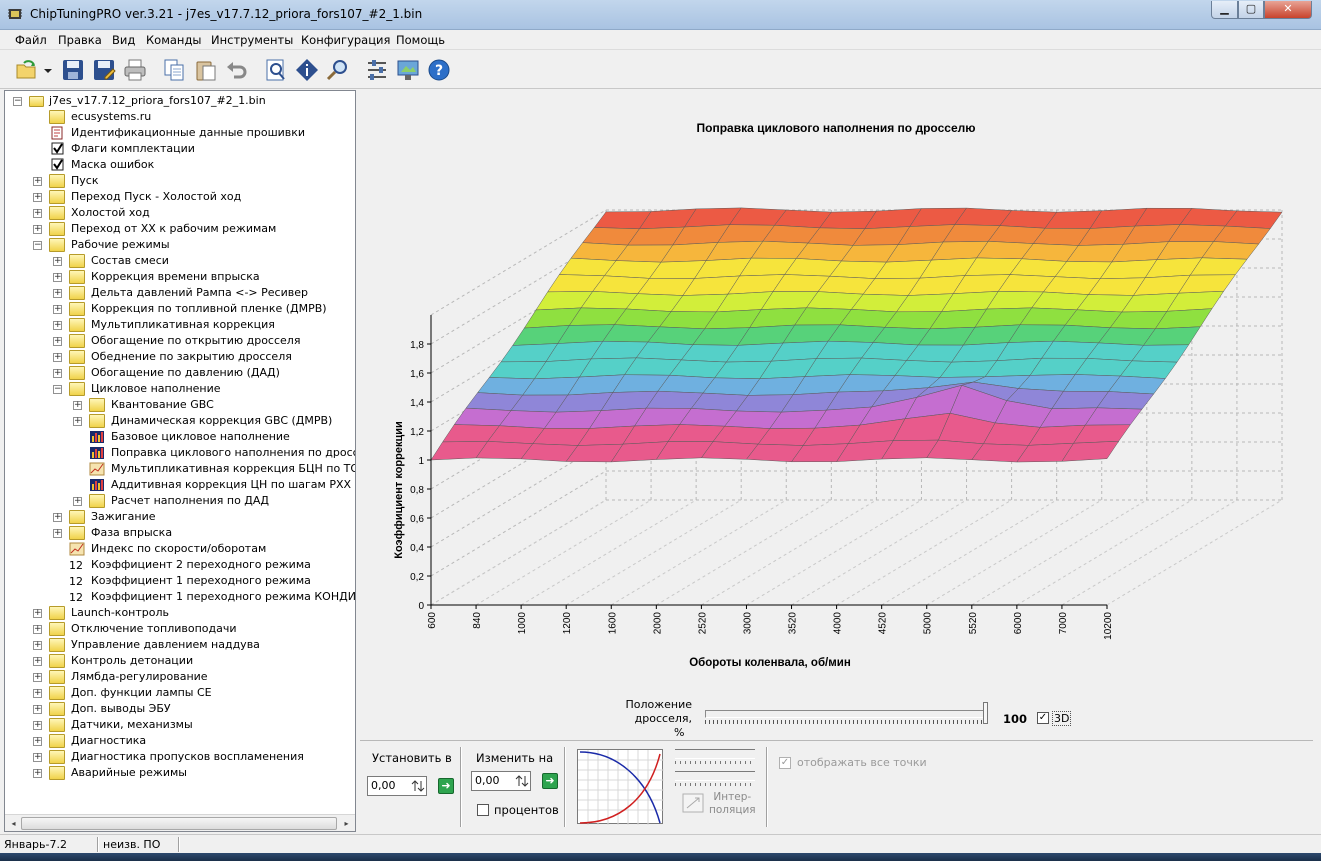 The image size is (1321, 861). I want to click on open-icon, so click(27, 70).